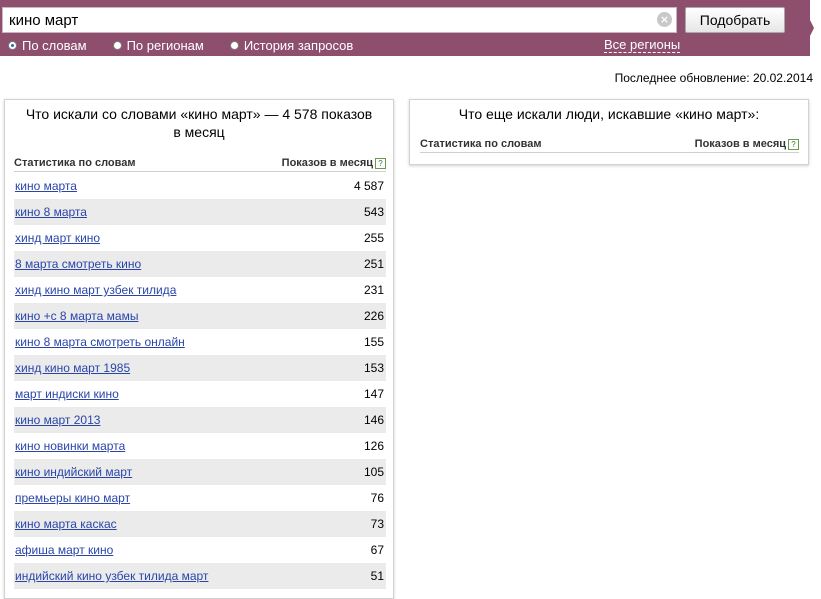  What do you see at coordinates (200, 186) in the screenshot?
I see `table-row: кино марта 4 587` at bounding box center [200, 186].